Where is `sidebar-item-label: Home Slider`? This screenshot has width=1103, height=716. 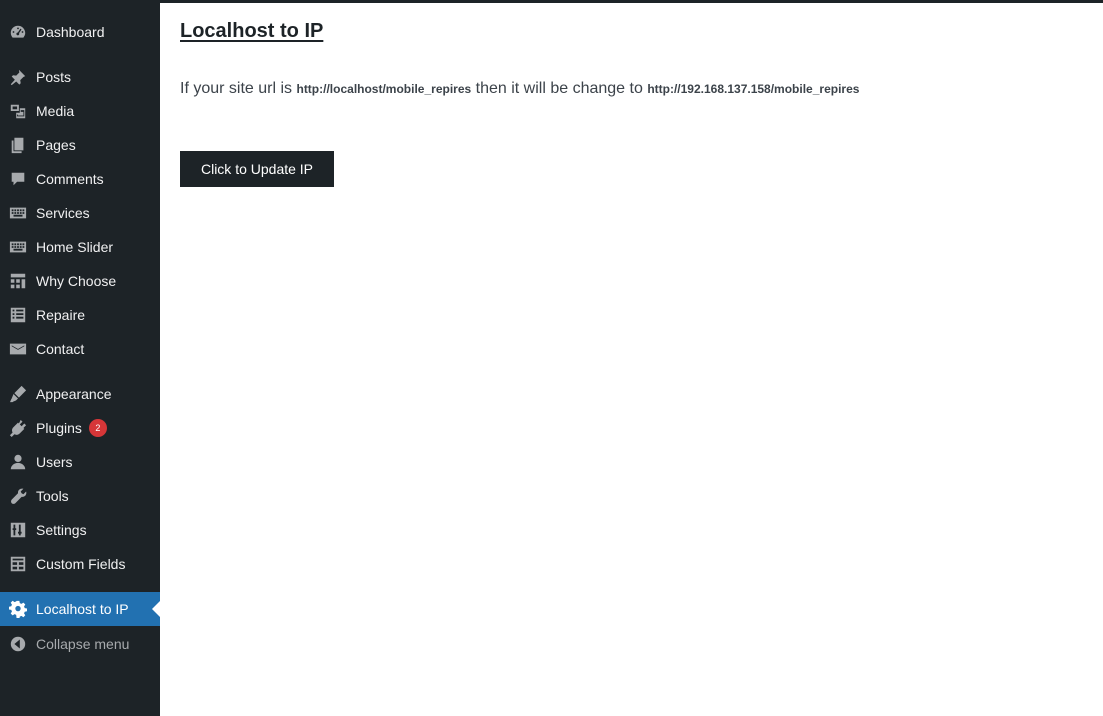 sidebar-item-label: Home Slider is located at coordinates (75, 247).